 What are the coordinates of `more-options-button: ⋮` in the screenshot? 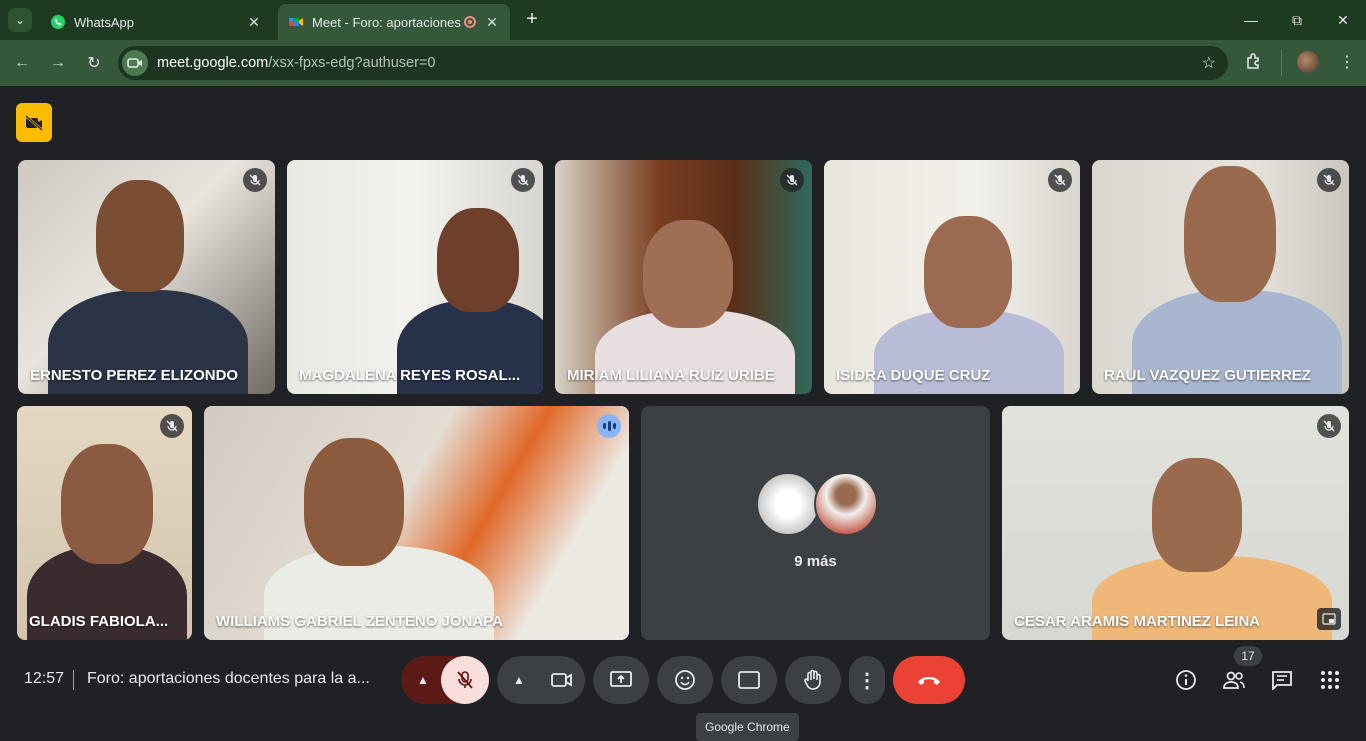 It's located at (867, 680).